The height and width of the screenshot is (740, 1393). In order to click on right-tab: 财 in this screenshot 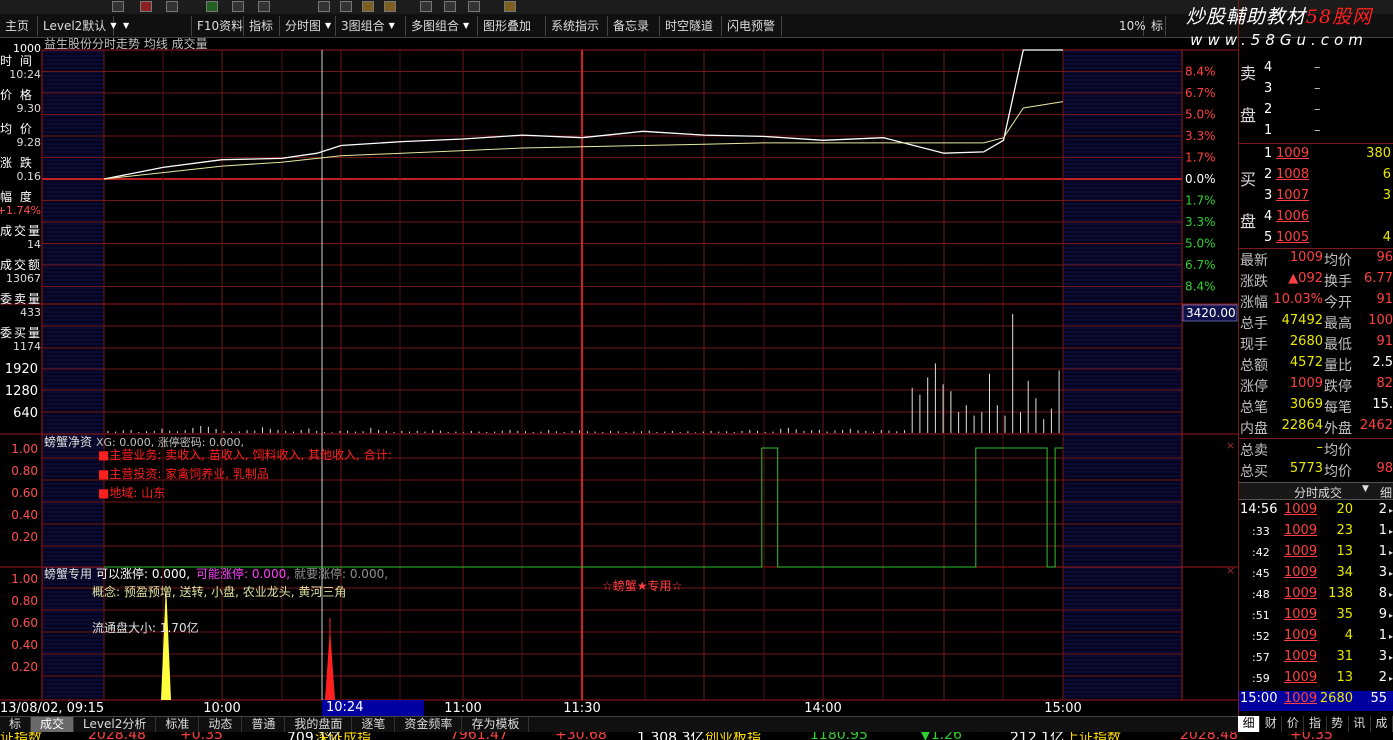, I will do `click(1271, 724)`.